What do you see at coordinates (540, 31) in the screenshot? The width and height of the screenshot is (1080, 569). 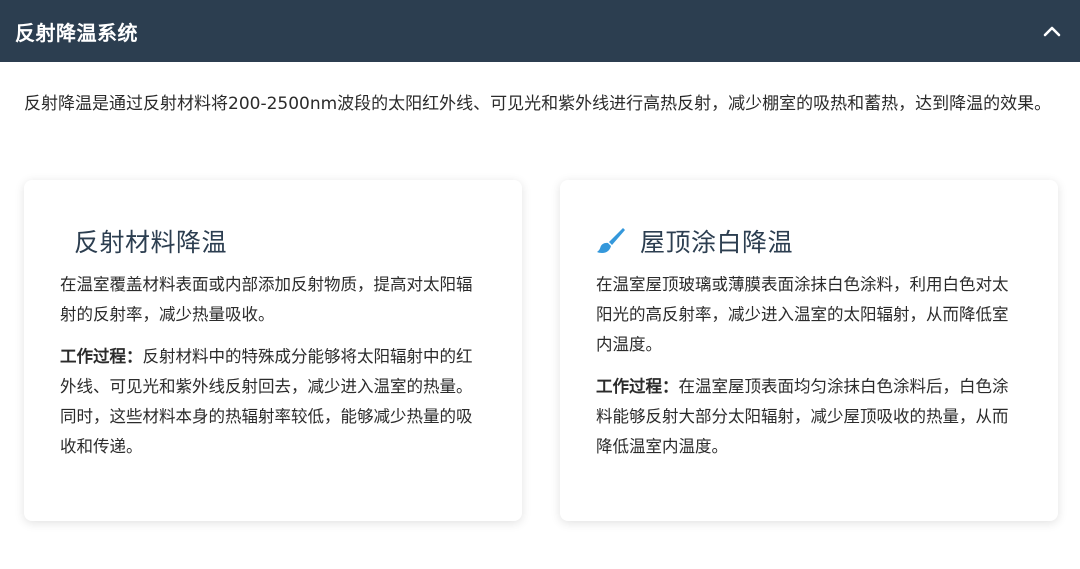 I see `section-header: 反射降温系统` at bounding box center [540, 31].